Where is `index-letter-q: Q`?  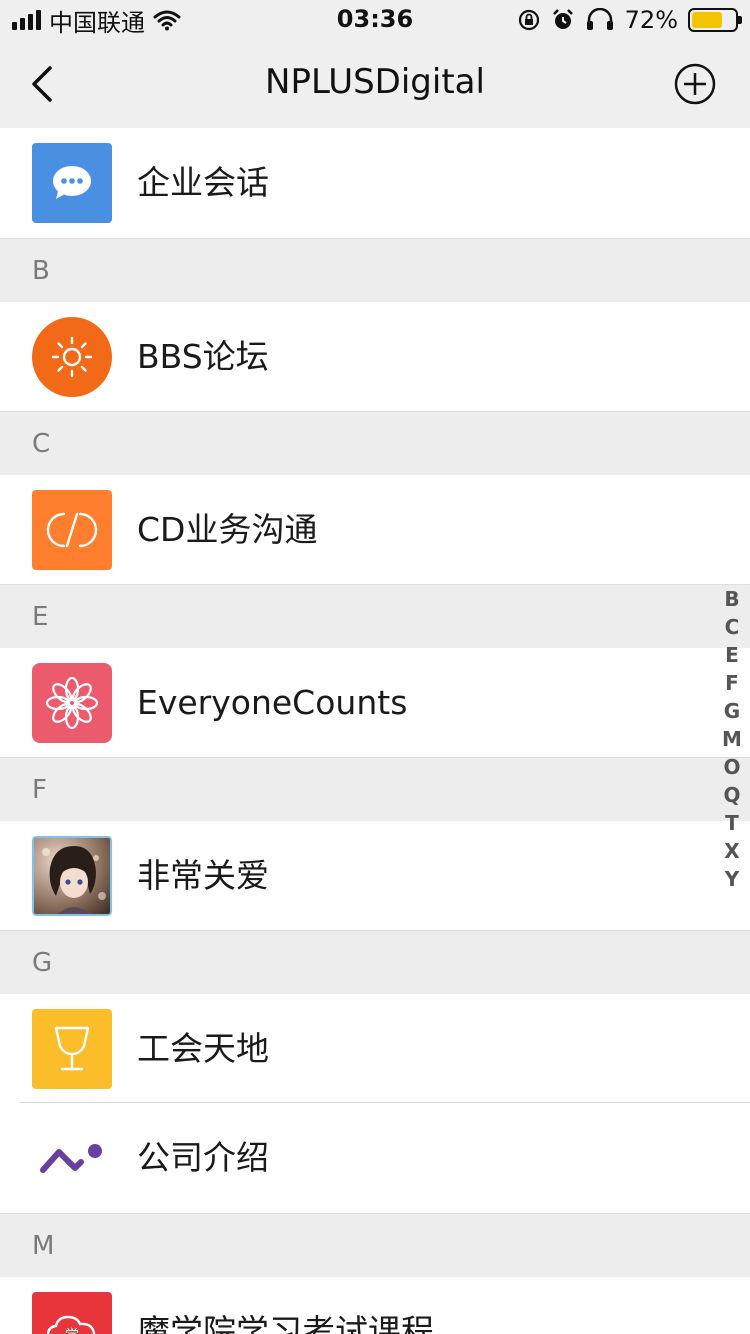
index-letter-q: Q is located at coordinates (731, 795).